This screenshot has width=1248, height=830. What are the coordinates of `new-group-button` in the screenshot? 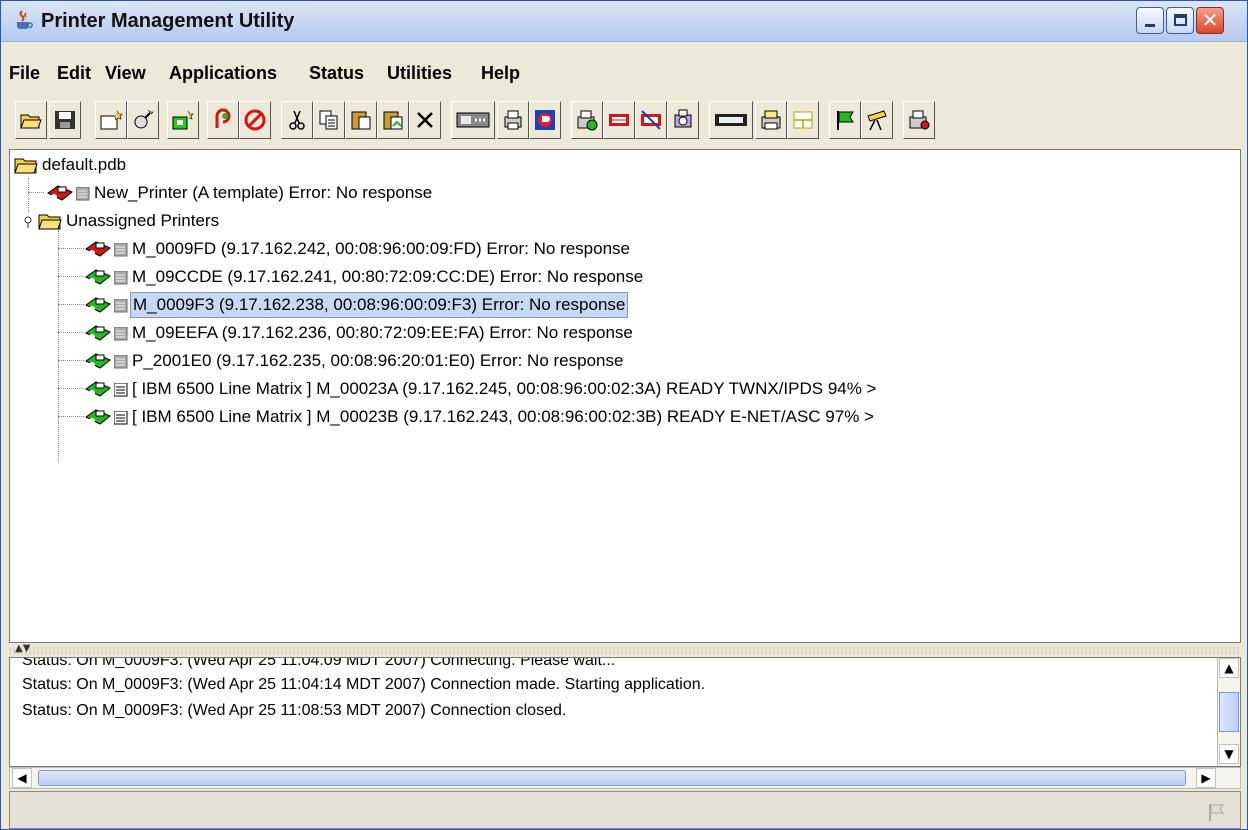 It's located at (183, 120).